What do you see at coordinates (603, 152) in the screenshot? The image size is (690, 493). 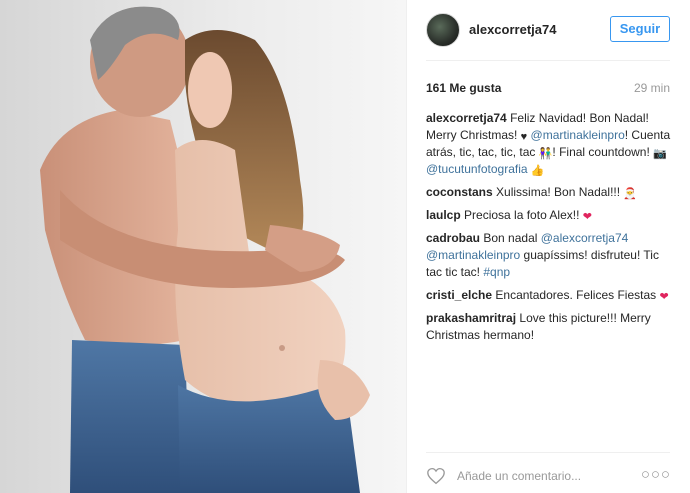 I see `comment-text: ! Final countdown!` at bounding box center [603, 152].